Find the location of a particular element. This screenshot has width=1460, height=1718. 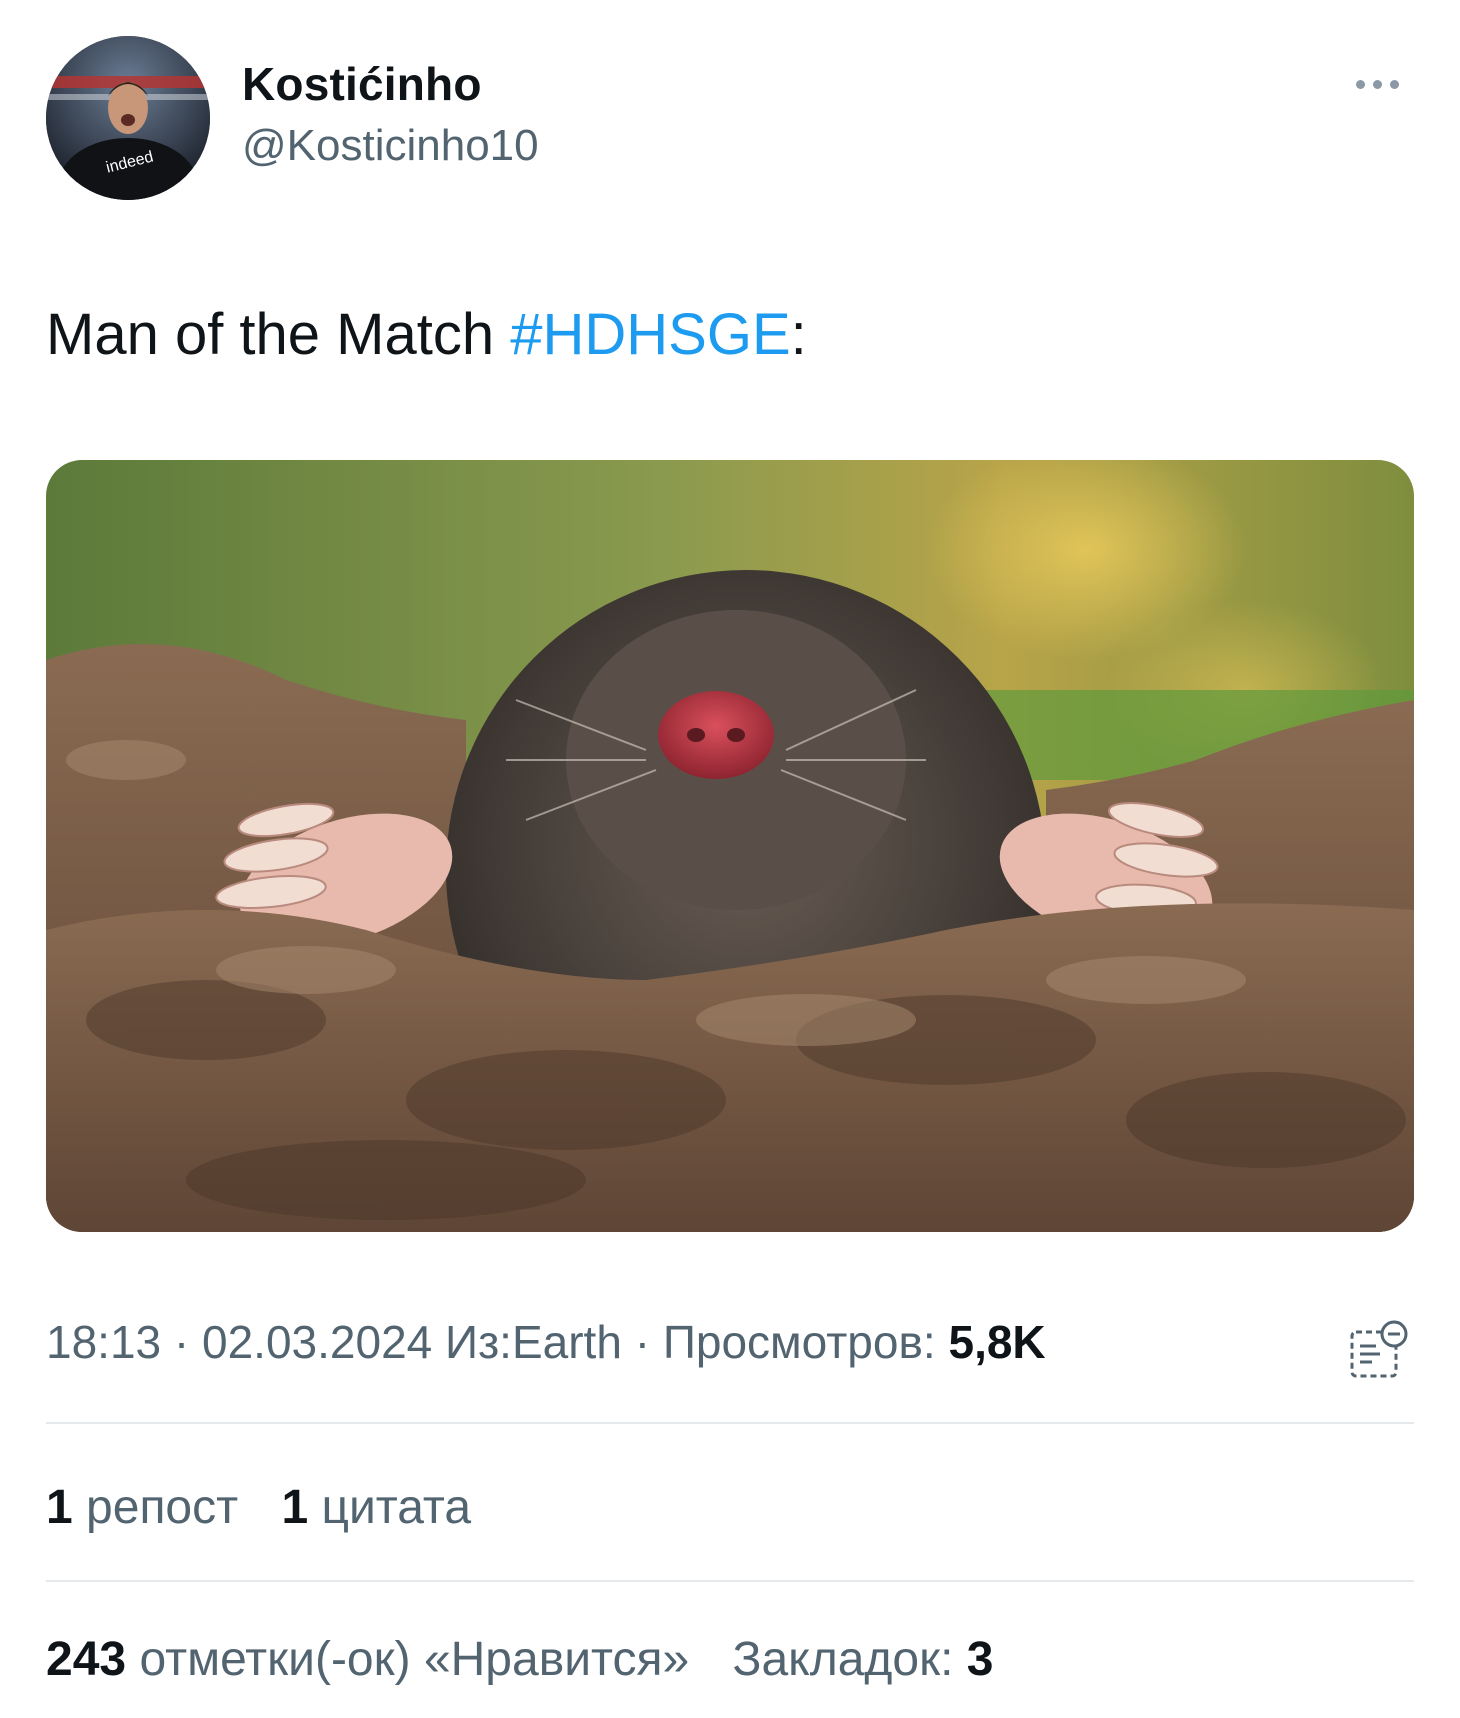

likes-stat: 243 отметки(-ок) «Нравится» is located at coordinates (367, 1659).